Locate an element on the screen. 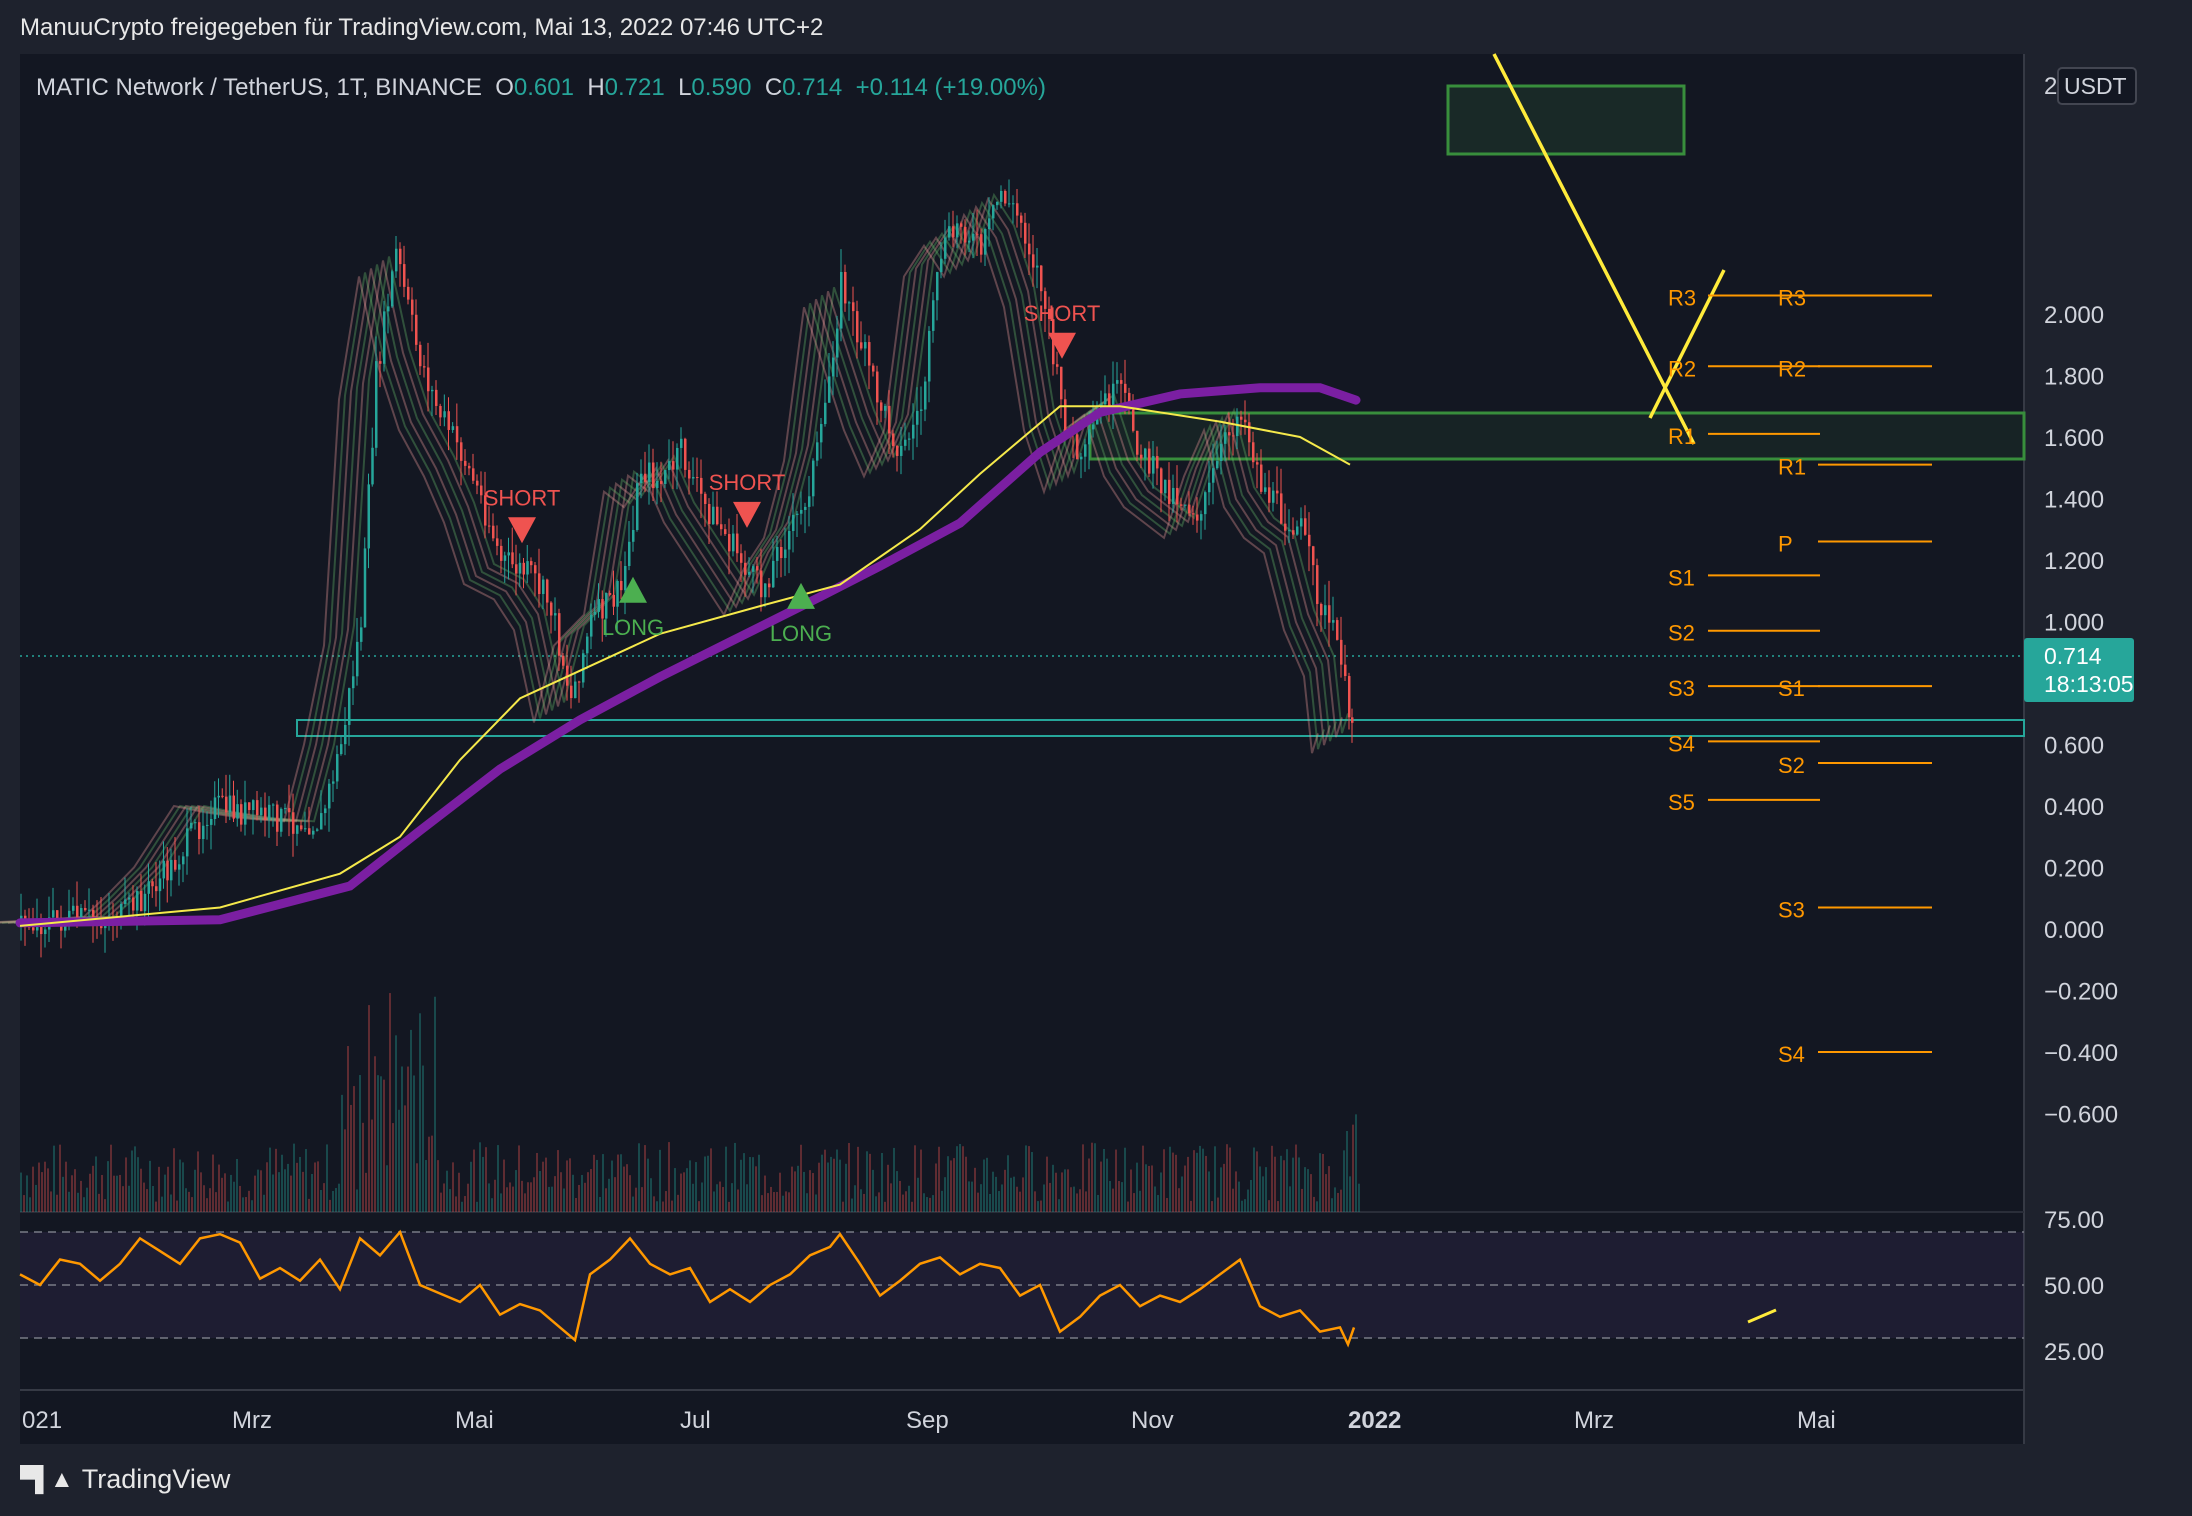 This screenshot has height=1516, width=2192. rsi-tick-label: 50.00 is located at coordinates (2074, 1286).